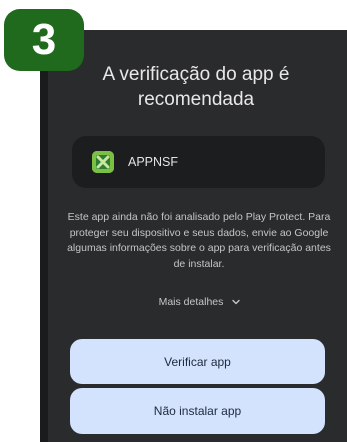 The height and width of the screenshot is (442, 347). I want to click on app-logo-icon, so click(103, 162).